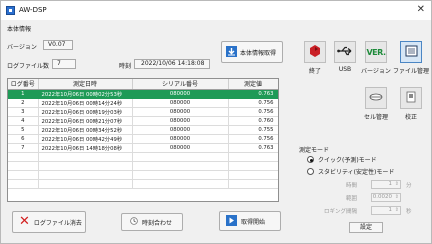 The height and width of the screenshot is (244, 432). What do you see at coordinates (411, 71) in the screenshot?
I see `file-manage-label: ファイル管理` at bounding box center [411, 71].